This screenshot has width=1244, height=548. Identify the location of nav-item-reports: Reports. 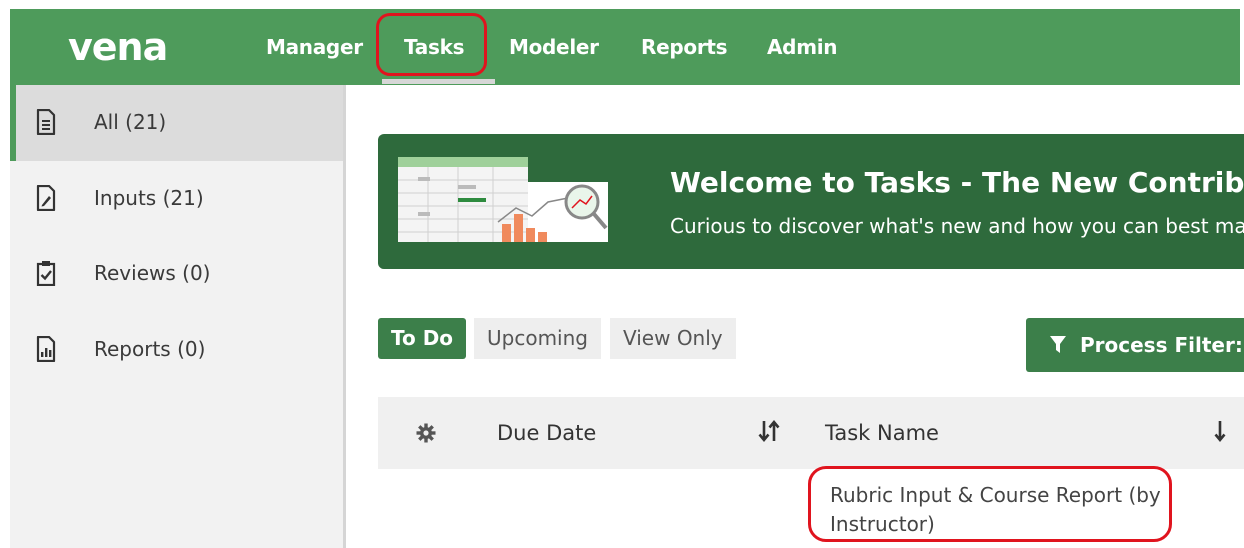
(684, 47).